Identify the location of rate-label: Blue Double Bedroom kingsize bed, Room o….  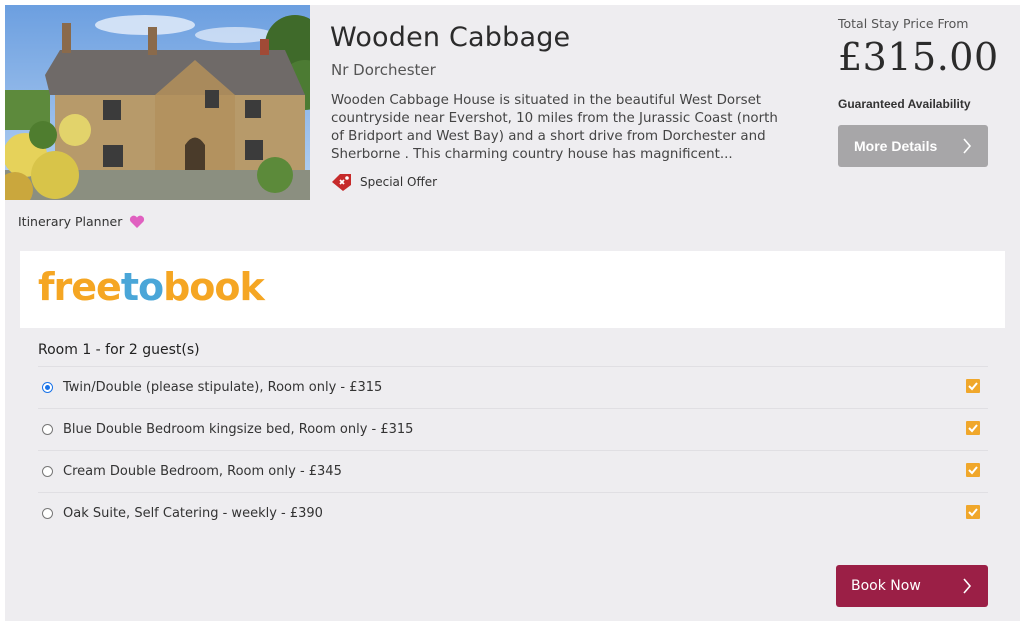
(238, 429).